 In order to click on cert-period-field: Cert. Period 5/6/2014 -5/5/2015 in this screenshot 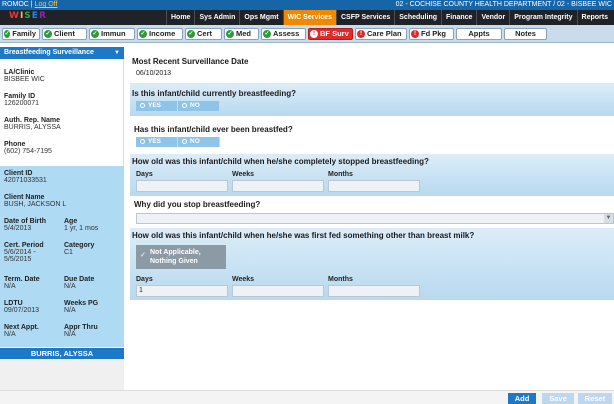, I will do `click(24, 252)`.